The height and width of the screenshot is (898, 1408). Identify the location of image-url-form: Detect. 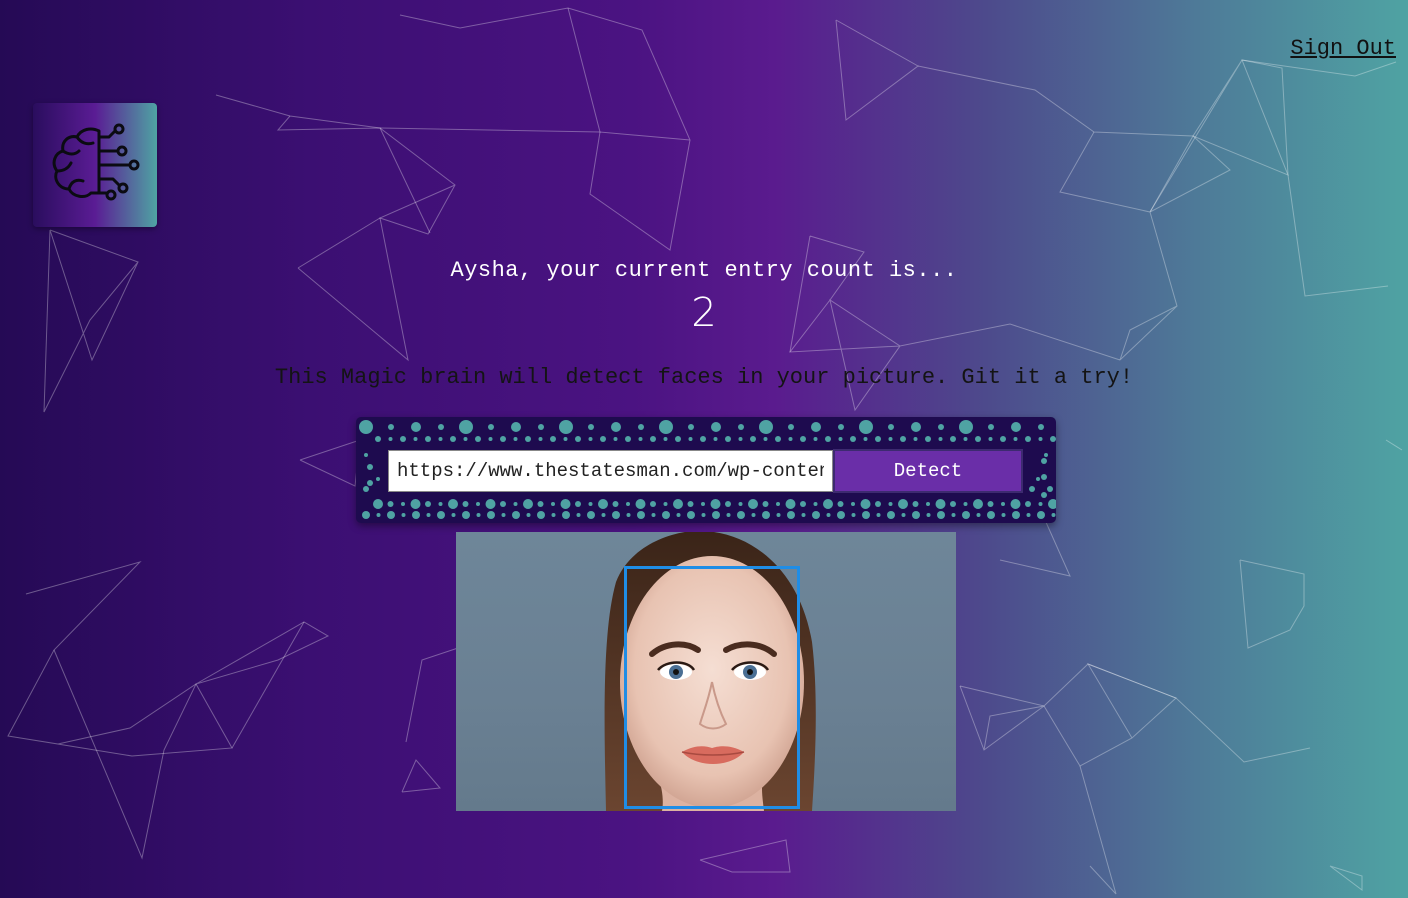
(706, 470).